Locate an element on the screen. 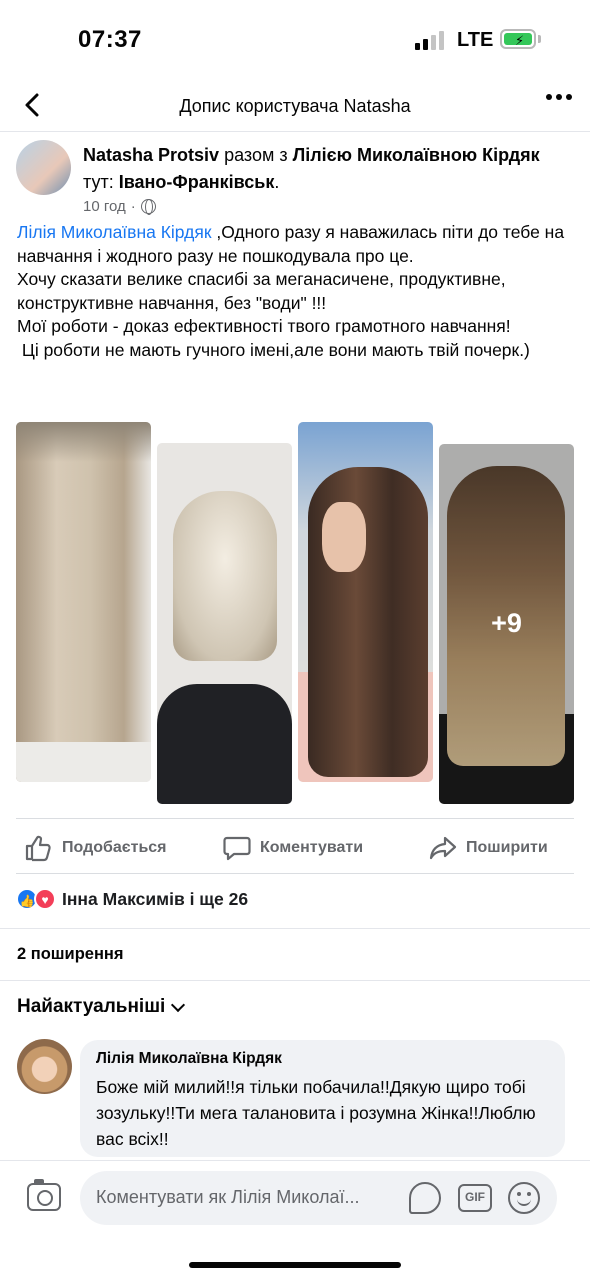  sticker-icon is located at coordinates (425, 1198).